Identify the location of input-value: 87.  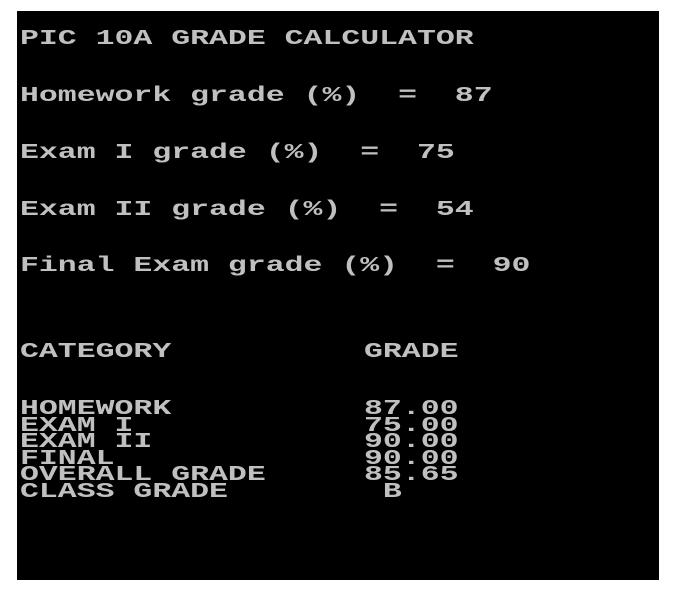
(473, 96).